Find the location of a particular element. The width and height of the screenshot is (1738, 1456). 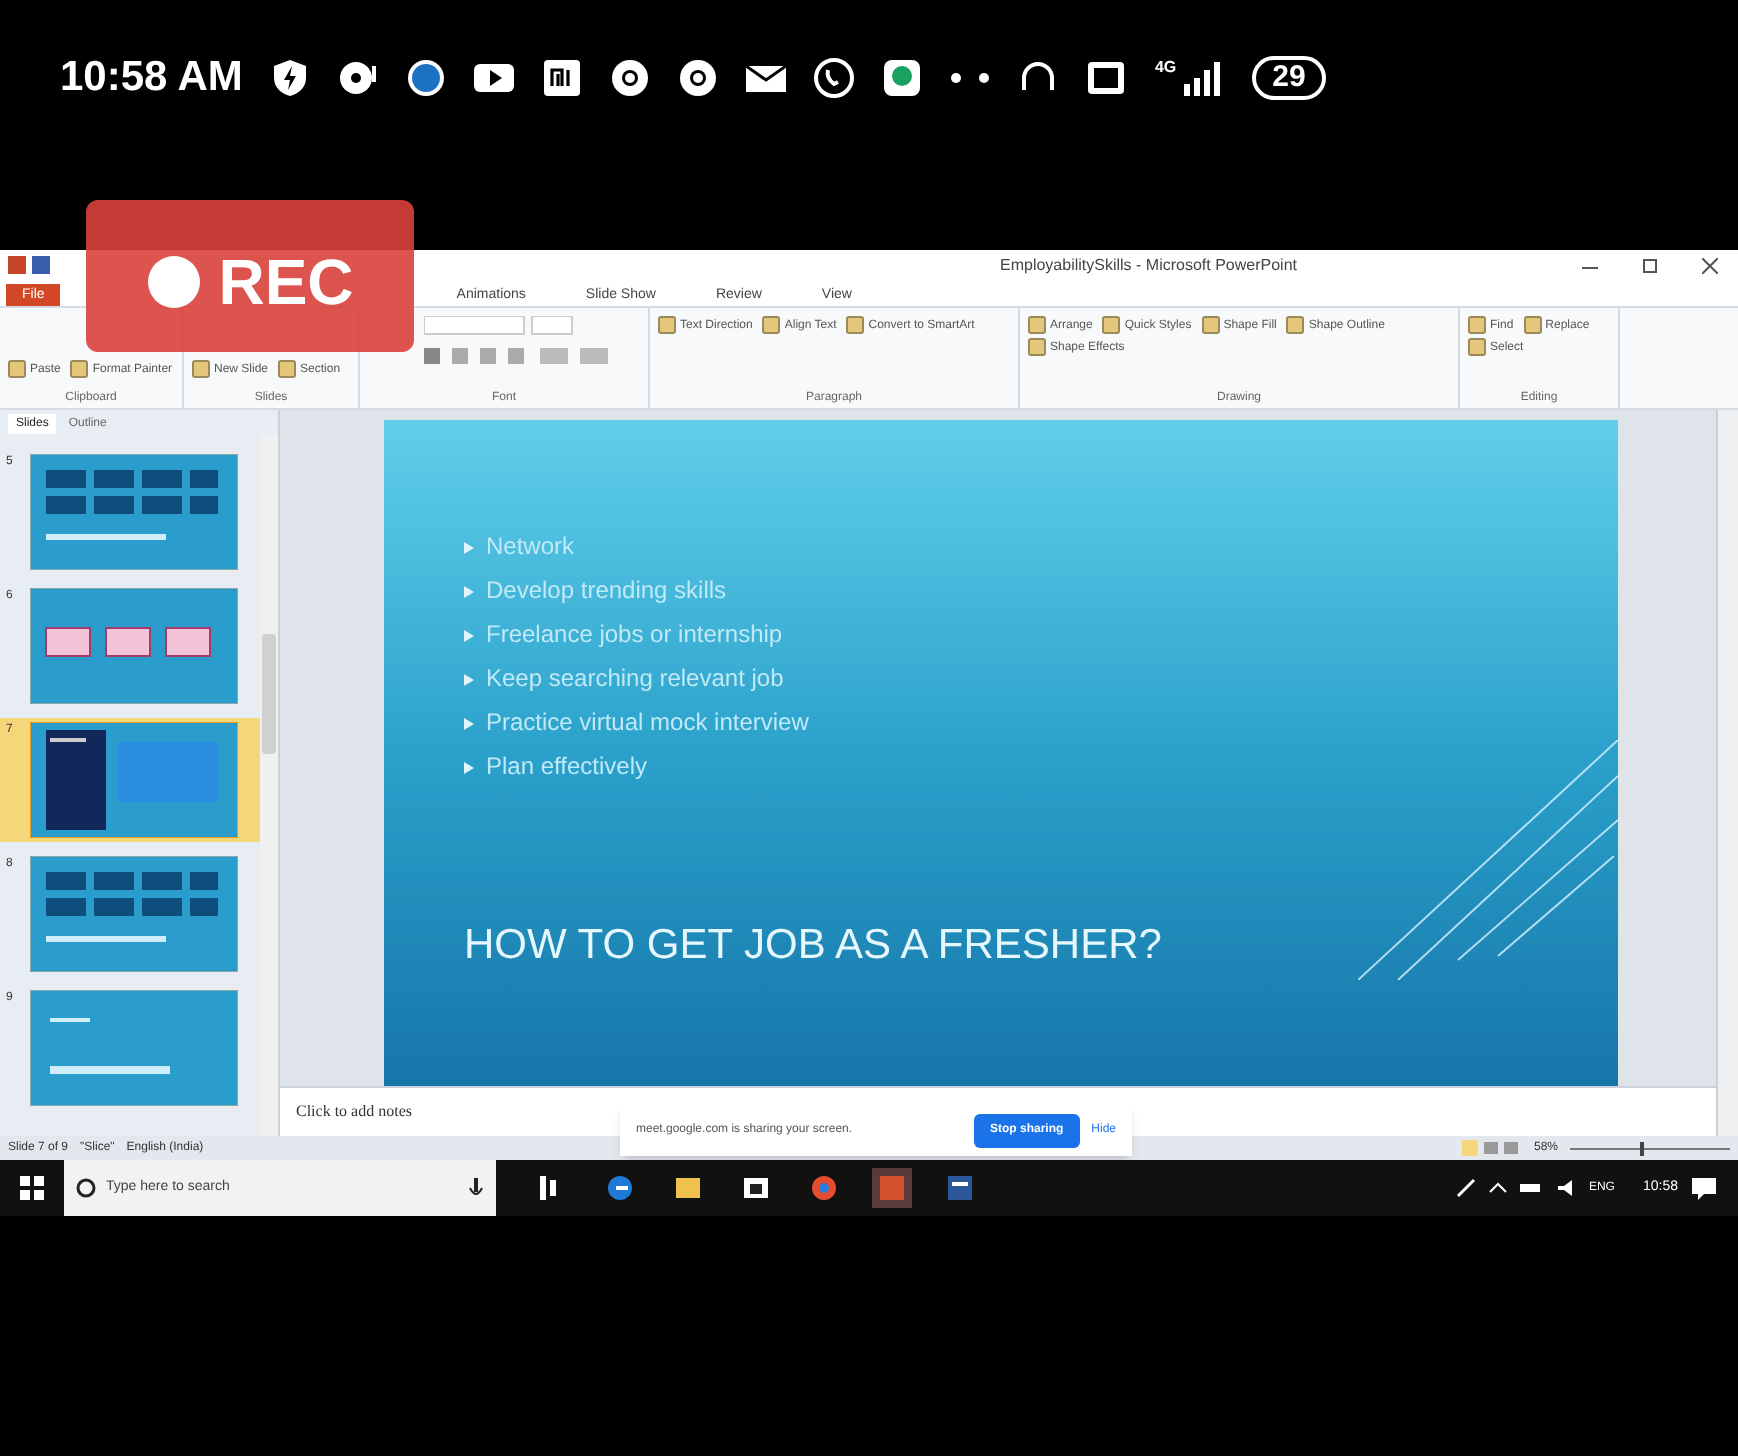

bullet-text: Develop trending skills is located at coordinates (606, 591).